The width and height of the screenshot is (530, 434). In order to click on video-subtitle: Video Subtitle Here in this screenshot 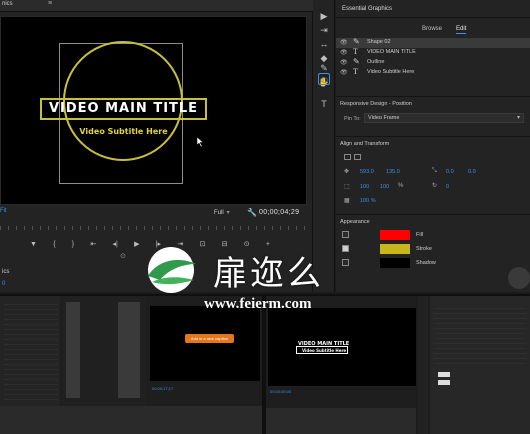, I will do `click(123, 131)`.